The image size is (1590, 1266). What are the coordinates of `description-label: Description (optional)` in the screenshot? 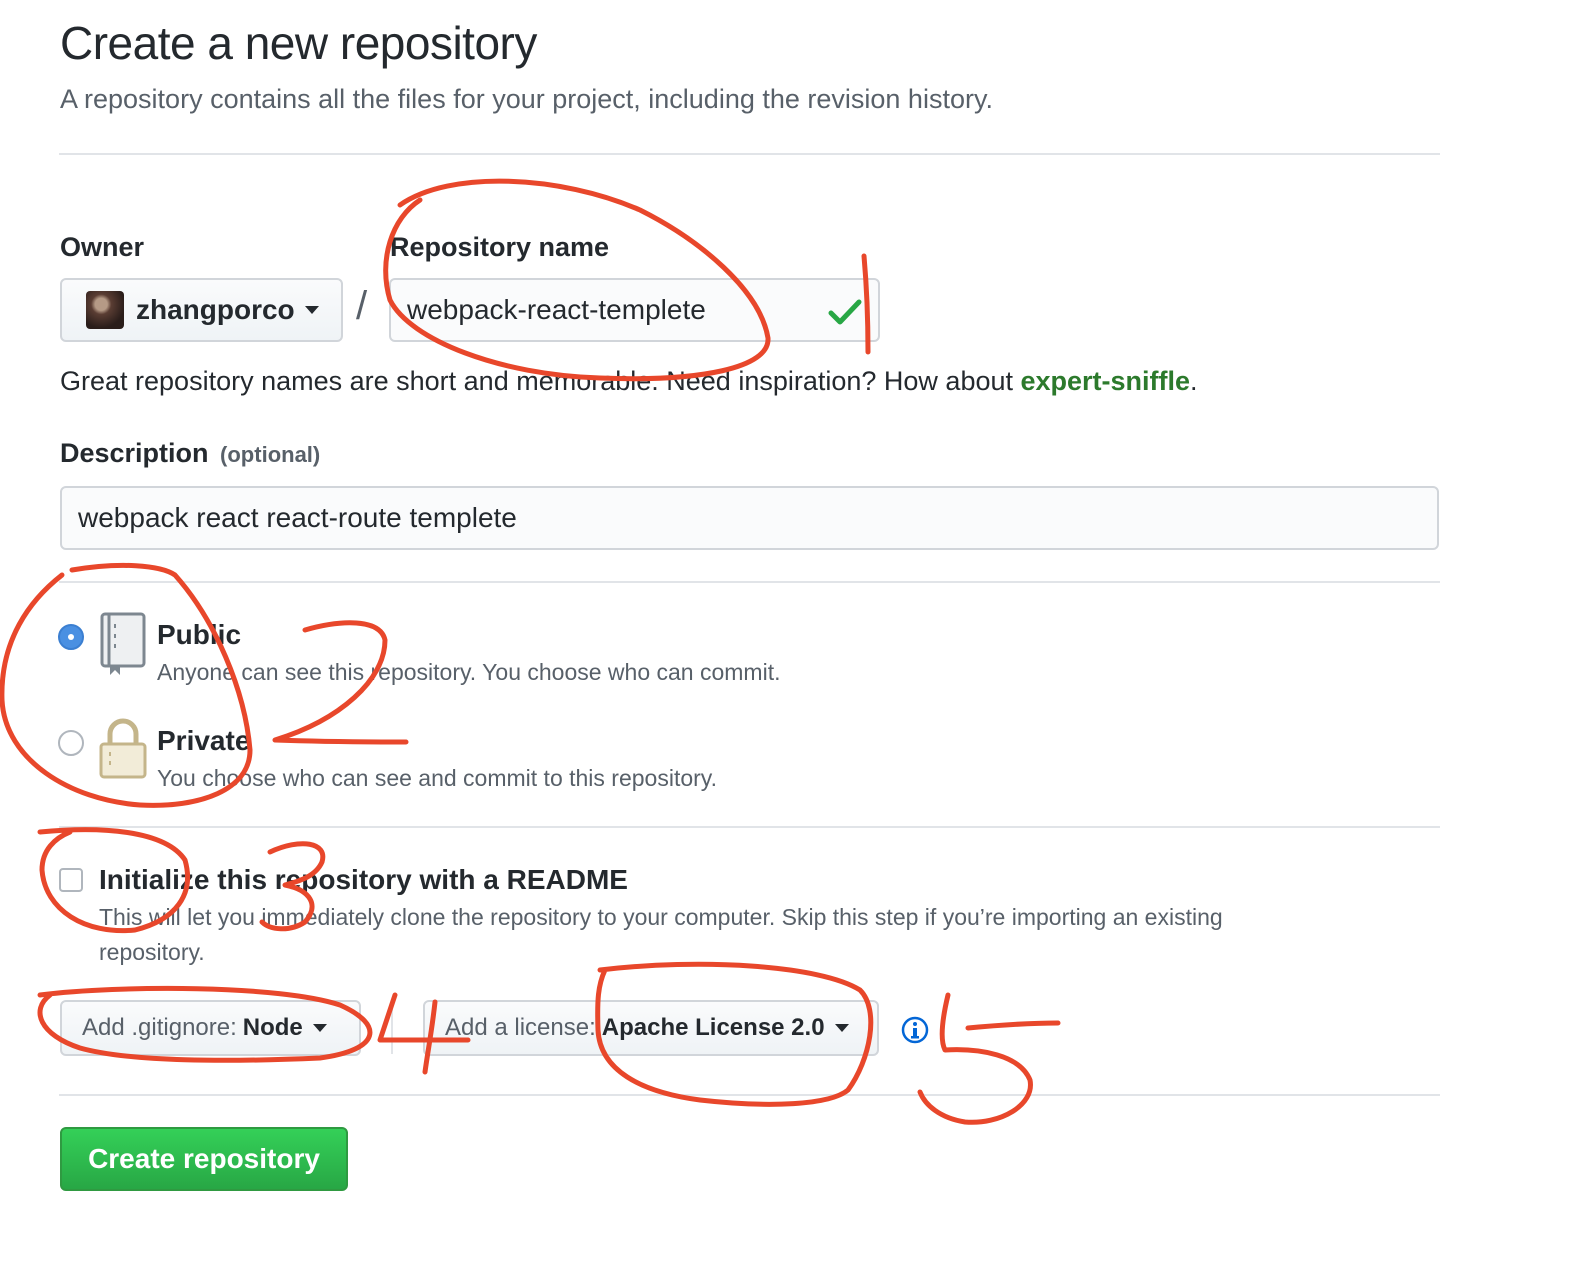 It's located at (190, 453).